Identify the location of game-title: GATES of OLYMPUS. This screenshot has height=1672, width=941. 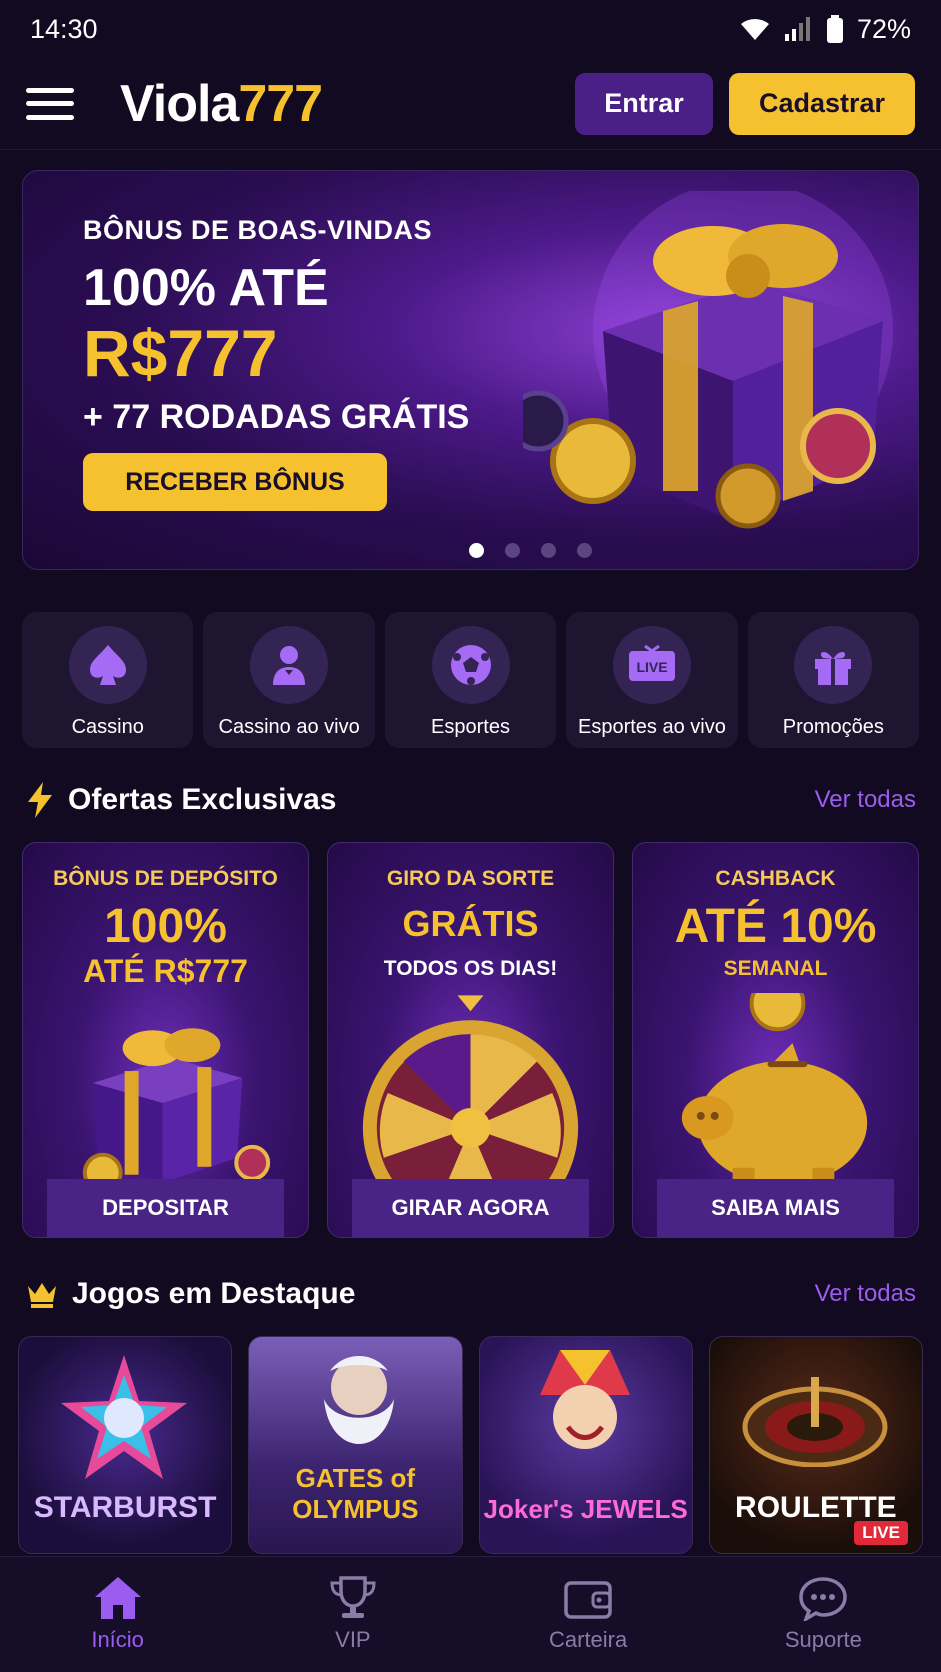
(355, 1493).